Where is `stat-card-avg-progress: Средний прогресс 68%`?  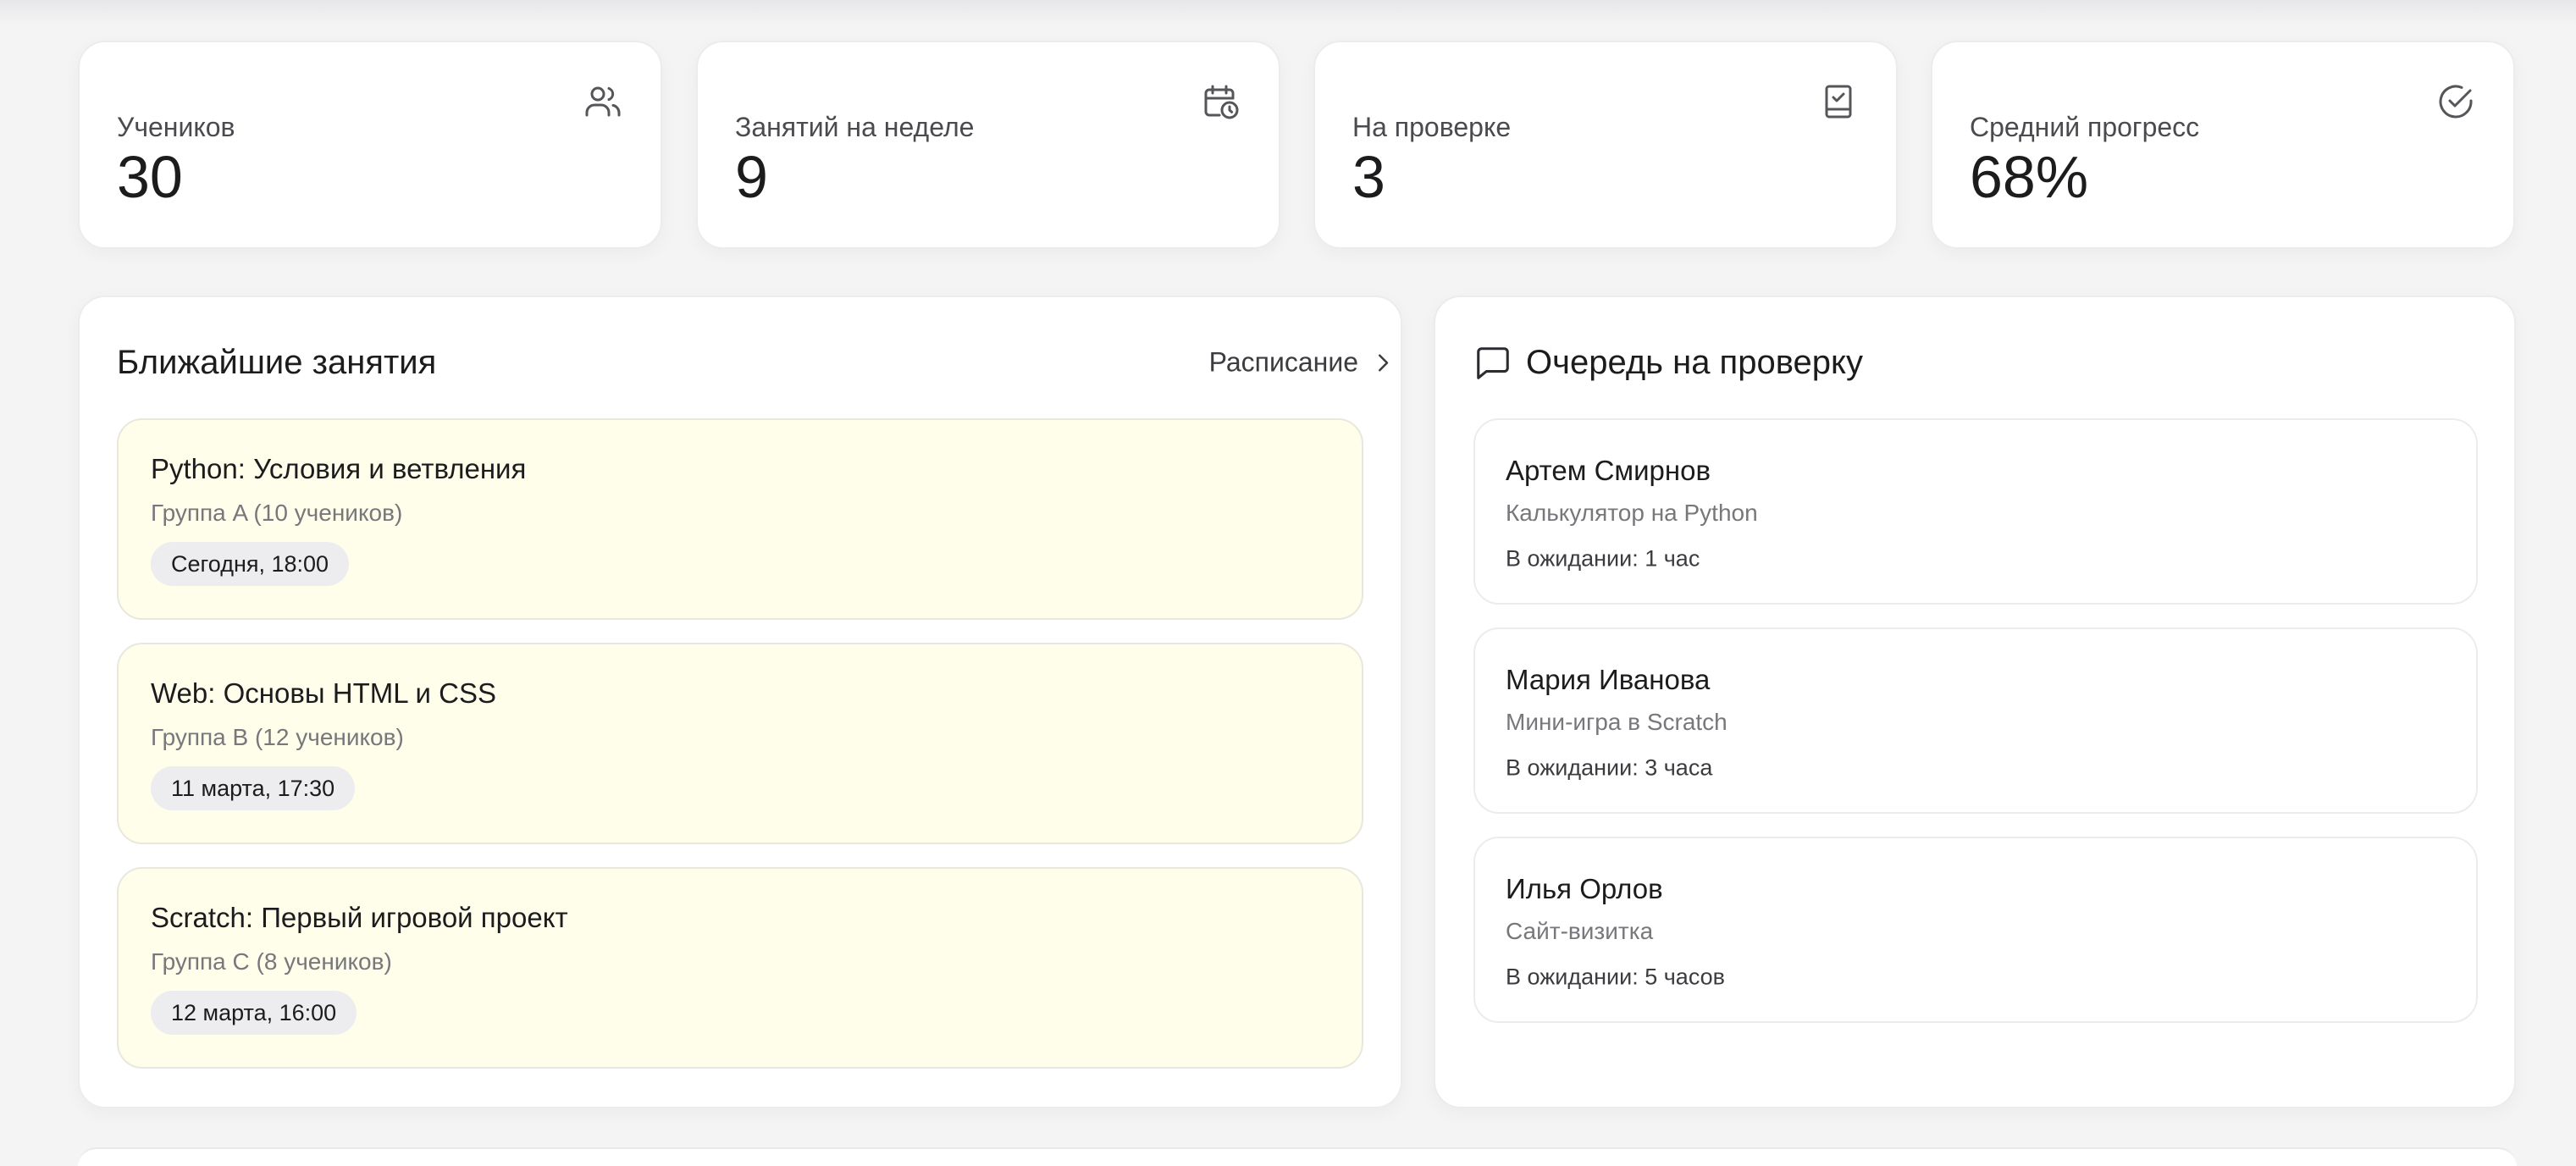
stat-card-avg-progress: Средний прогресс 68% is located at coordinates (2223, 145).